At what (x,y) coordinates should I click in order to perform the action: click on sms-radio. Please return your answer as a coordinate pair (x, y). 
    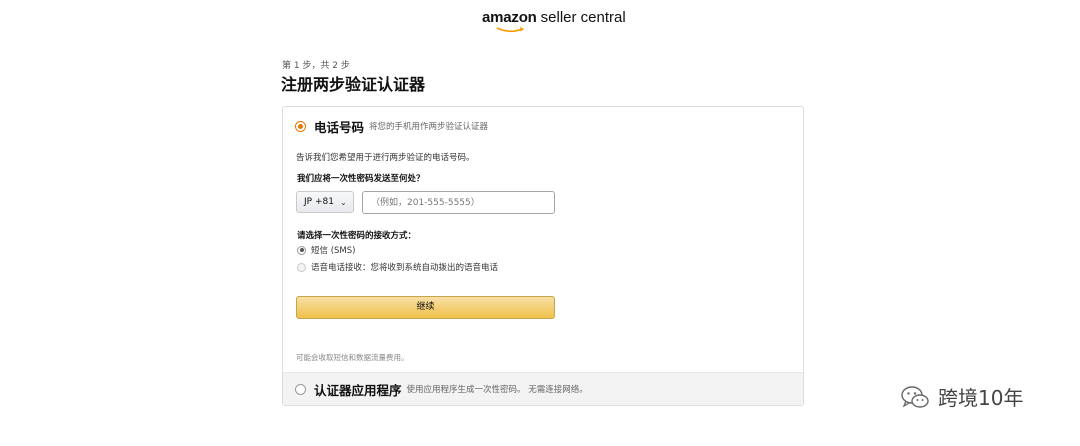
    Looking at the image, I should click on (301, 250).